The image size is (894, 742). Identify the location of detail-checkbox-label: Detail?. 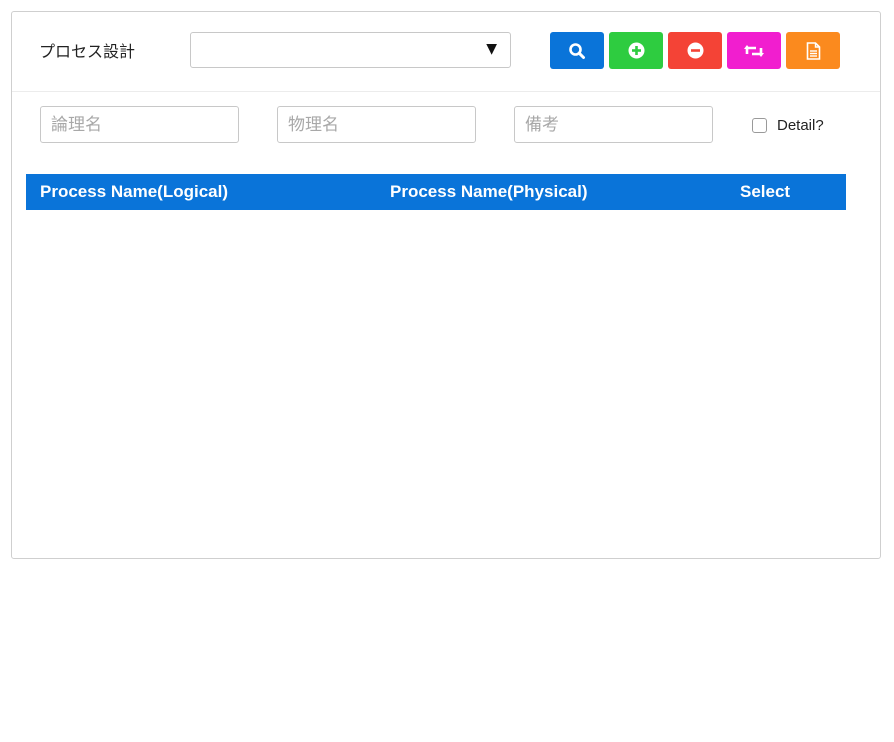
(800, 125).